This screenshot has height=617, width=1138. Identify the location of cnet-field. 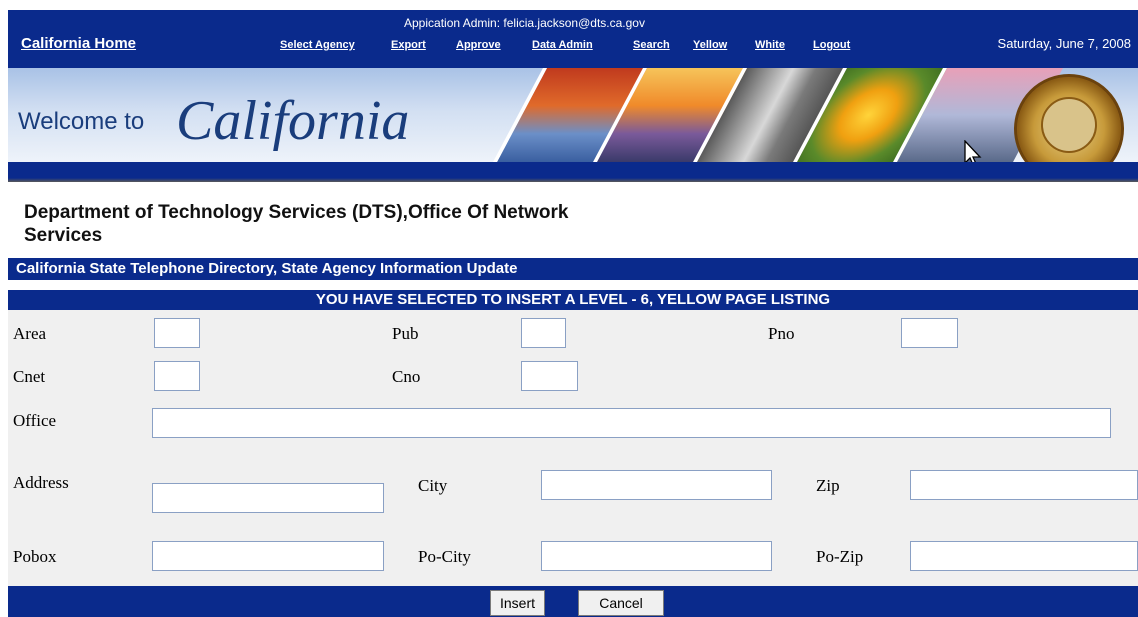
(177, 376).